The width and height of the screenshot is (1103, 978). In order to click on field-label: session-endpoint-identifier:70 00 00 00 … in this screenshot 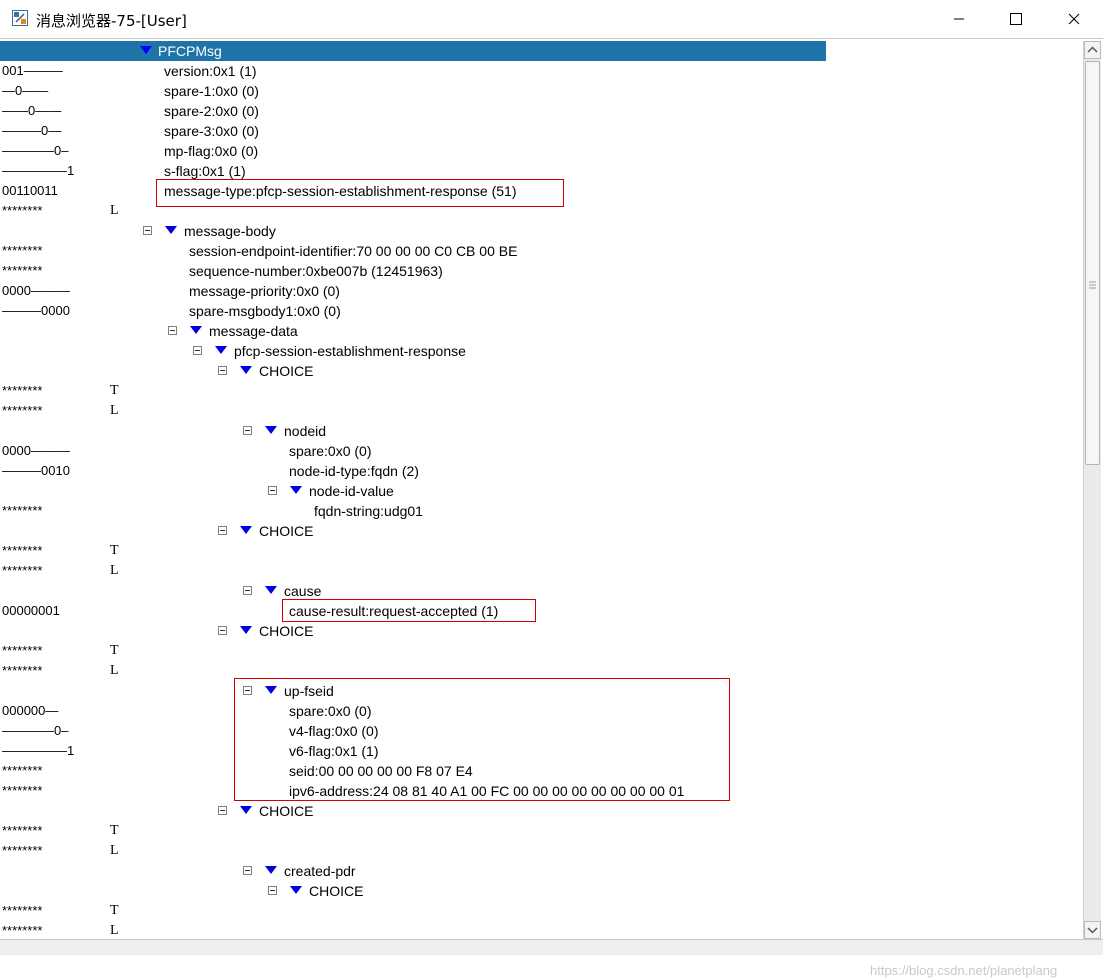, I will do `click(353, 251)`.